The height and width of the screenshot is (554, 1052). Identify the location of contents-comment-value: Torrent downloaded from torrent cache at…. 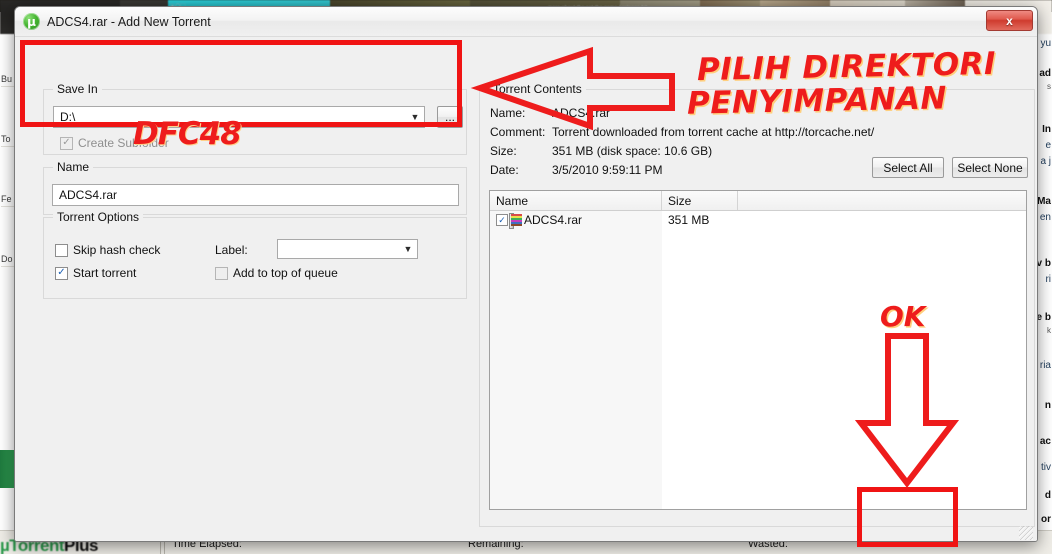
(713, 132).